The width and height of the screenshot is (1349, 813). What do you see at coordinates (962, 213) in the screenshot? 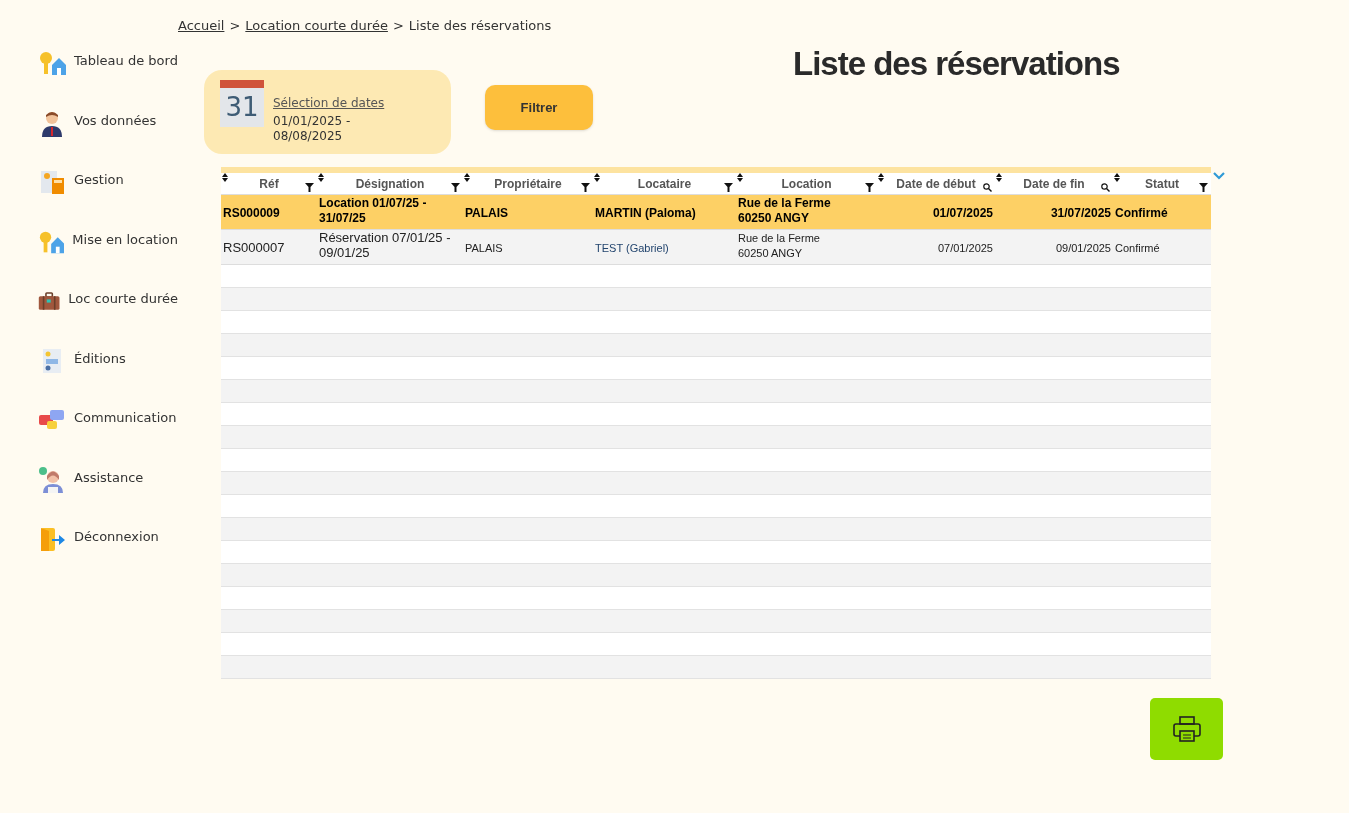
I see `table-cell: 01/07/2025` at bounding box center [962, 213].